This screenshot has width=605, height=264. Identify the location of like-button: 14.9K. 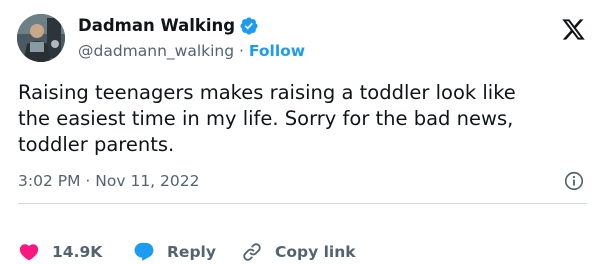
(60, 252).